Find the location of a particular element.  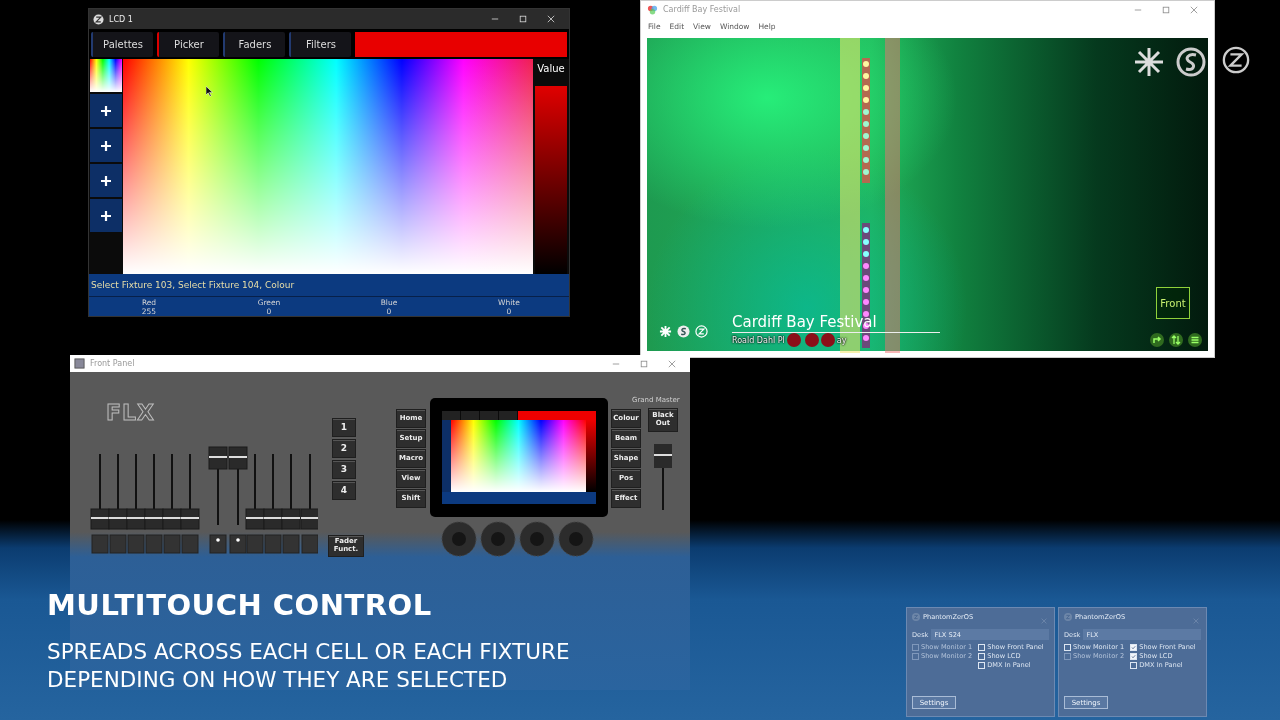

tab: Picker is located at coordinates (188, 44).